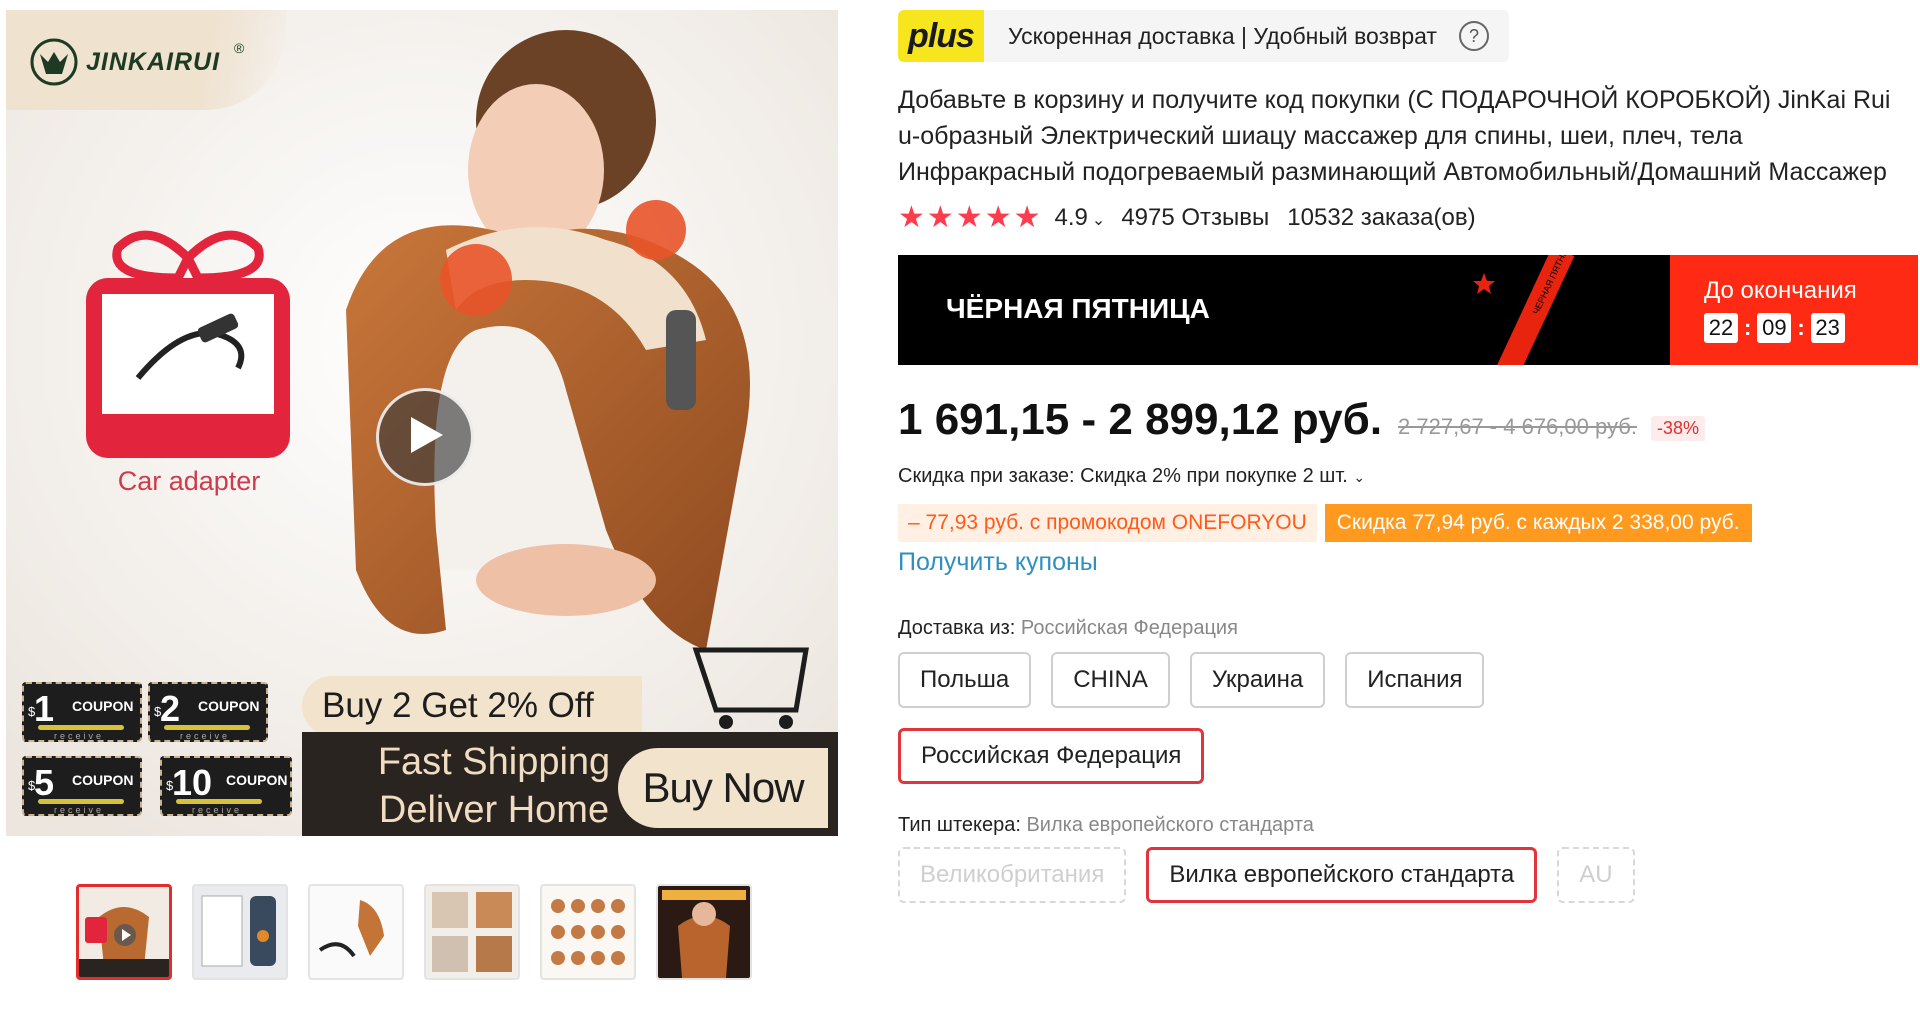  Describe the element at coordinates (44, 782) in the screenshot. I see `coupon-amount: 5` at that location.